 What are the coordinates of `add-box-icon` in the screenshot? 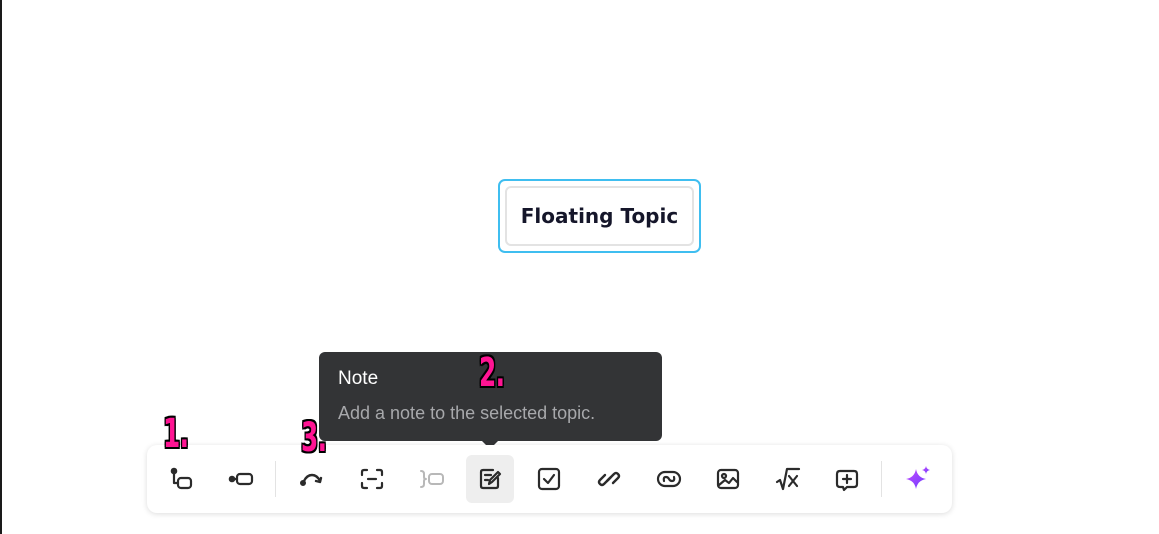 It's located at (847, 480).